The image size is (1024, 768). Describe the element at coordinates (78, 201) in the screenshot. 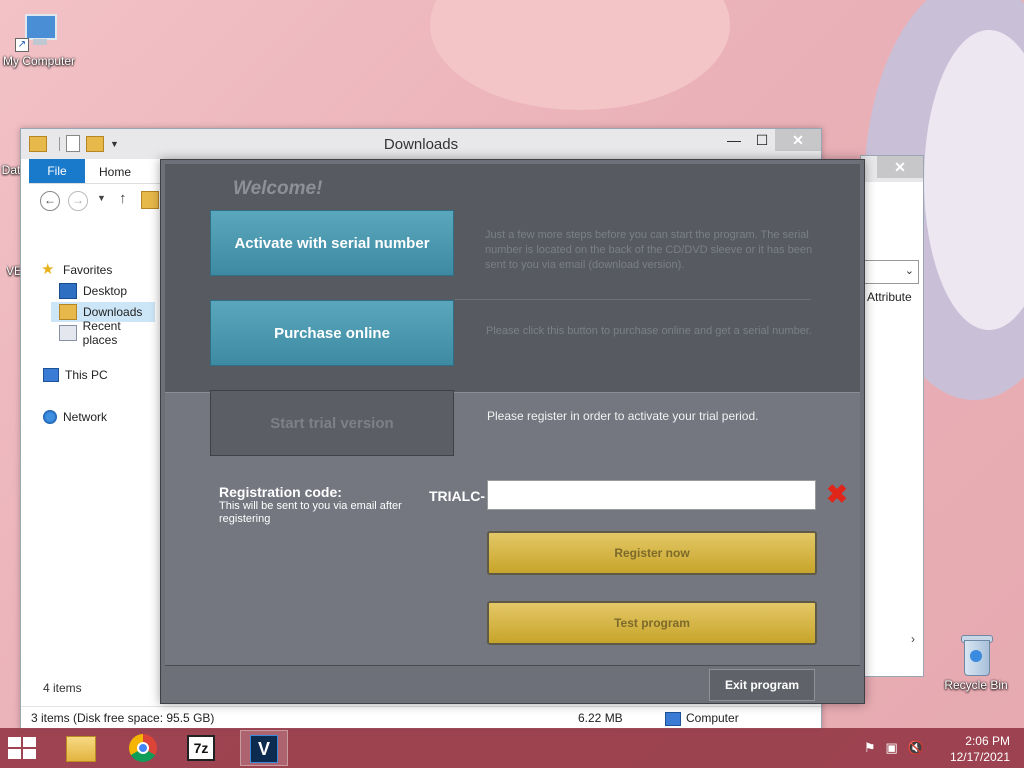

I see `forward-arrow-icon: →` at that location.